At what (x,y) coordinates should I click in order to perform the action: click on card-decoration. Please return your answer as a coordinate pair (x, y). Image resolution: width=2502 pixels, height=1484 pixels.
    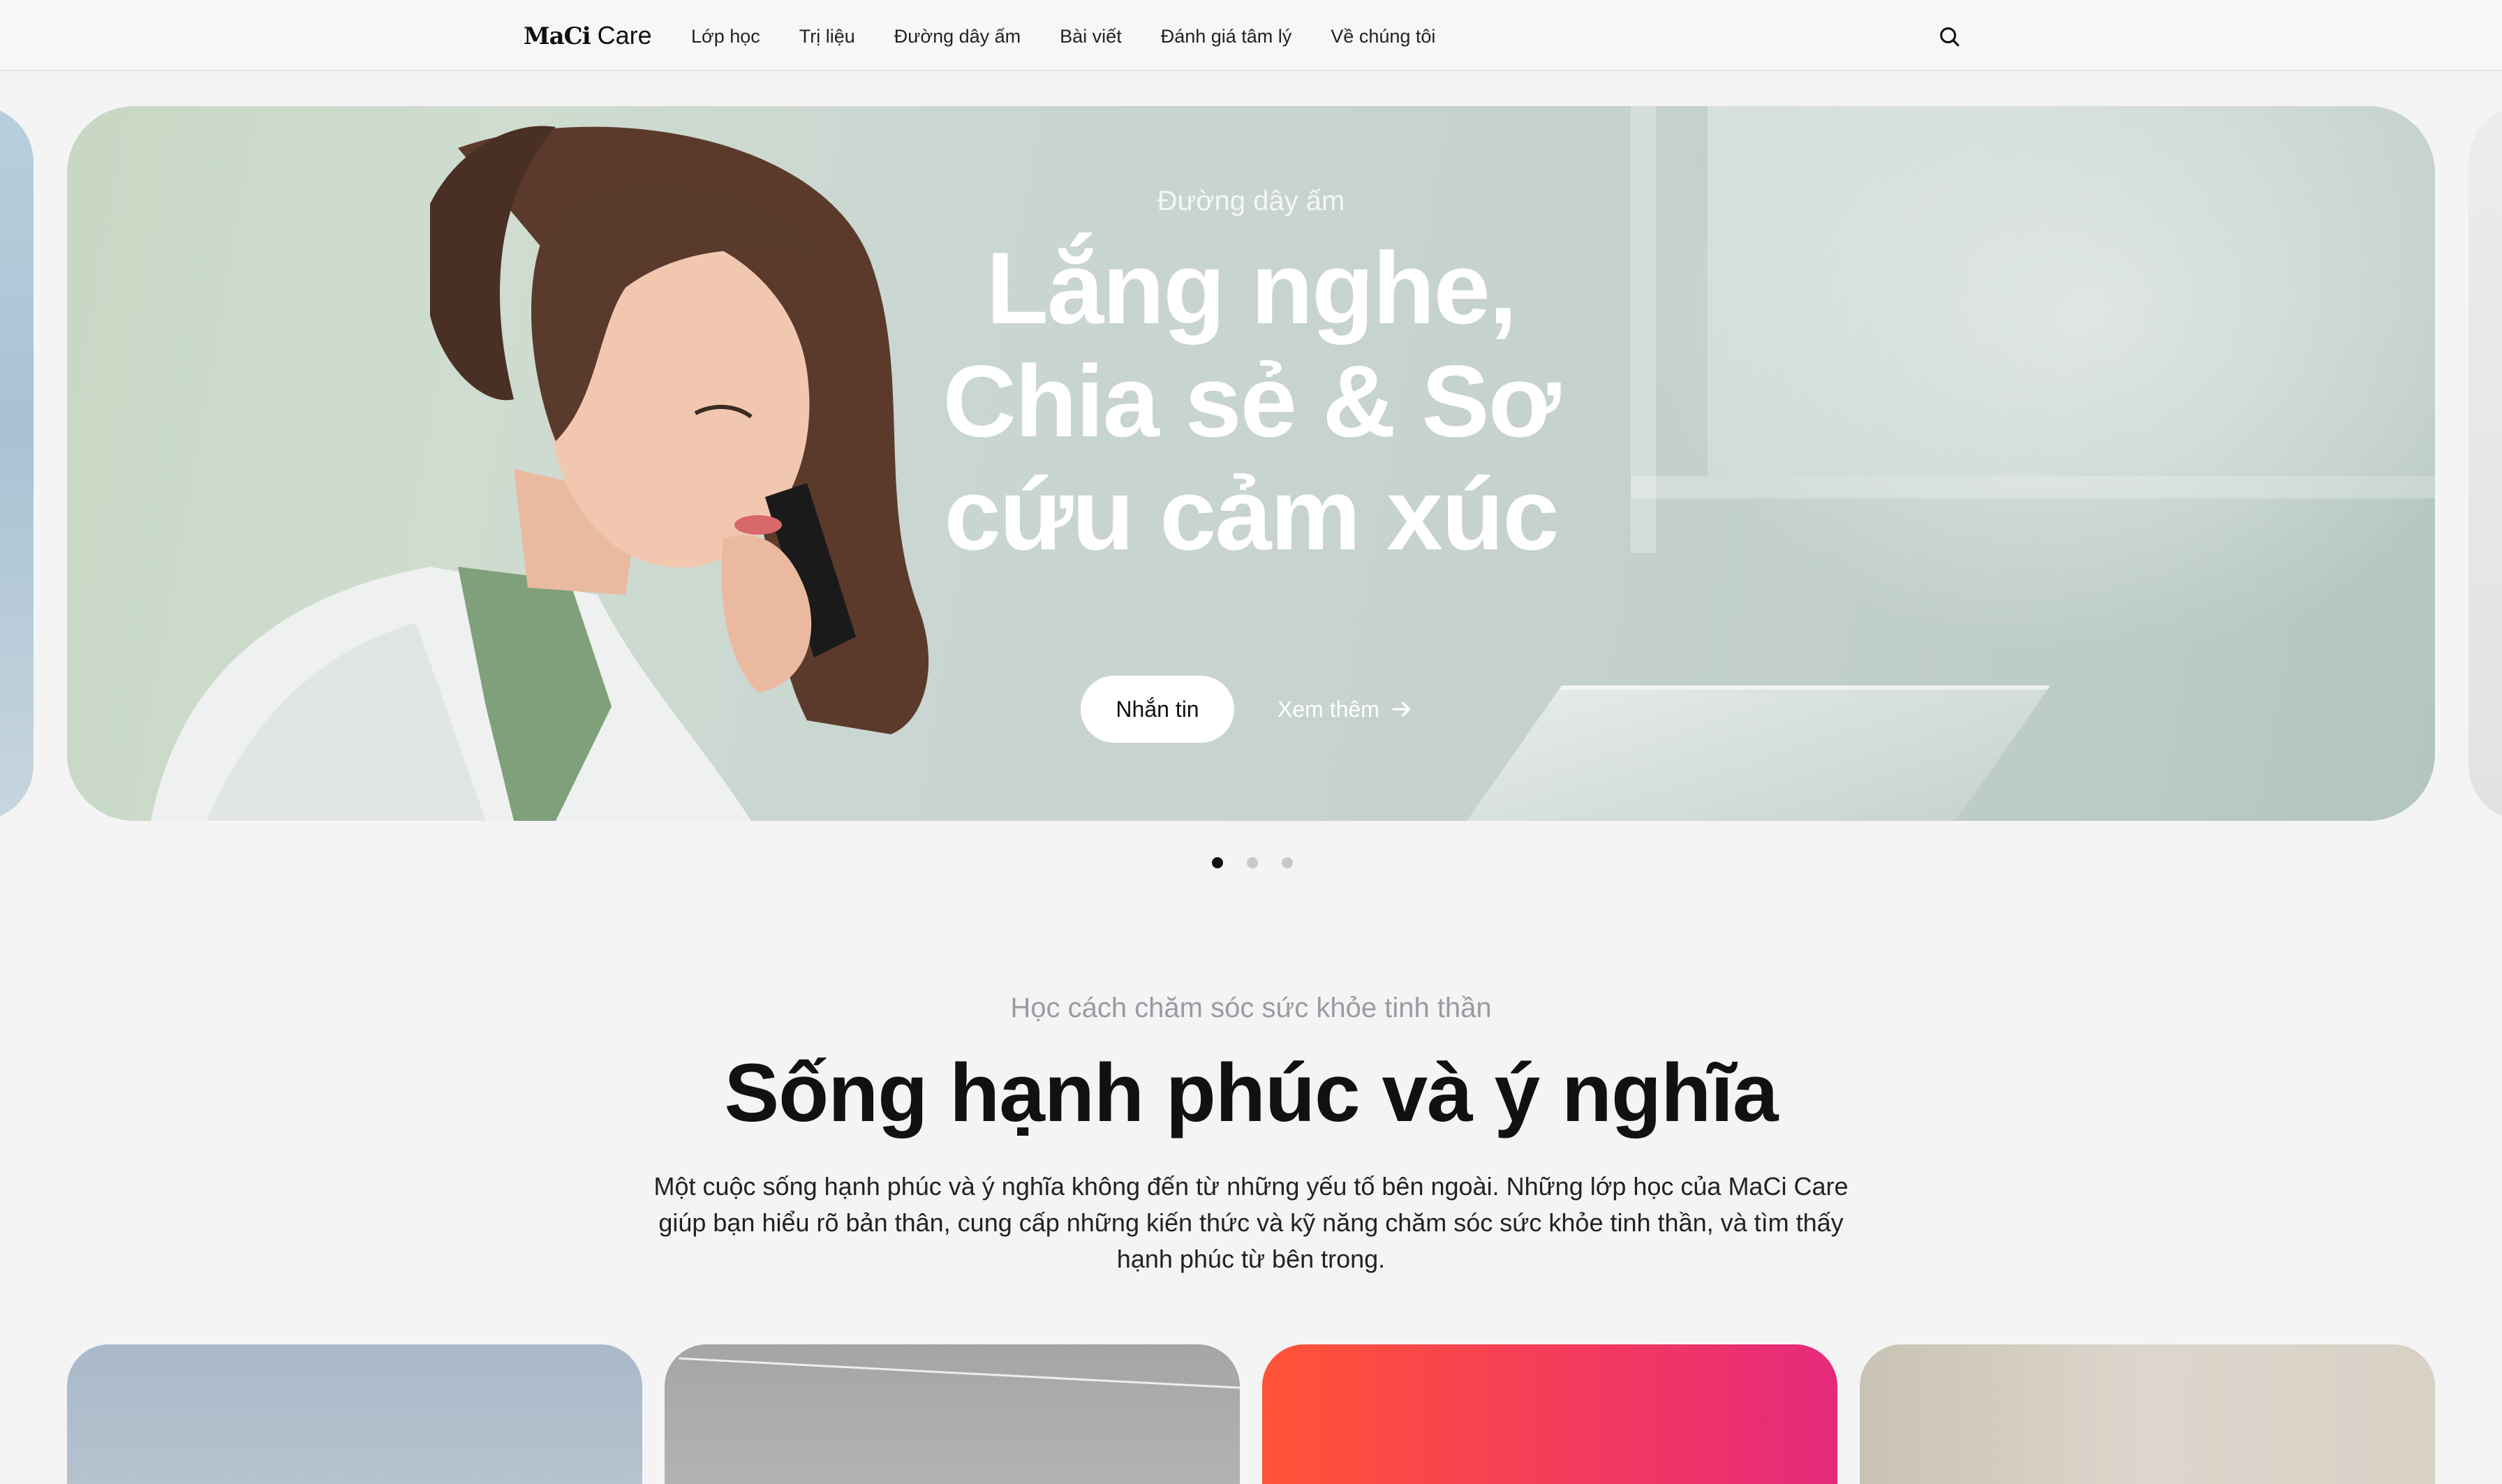
    Looking at the image, I should click on (960, 1373).